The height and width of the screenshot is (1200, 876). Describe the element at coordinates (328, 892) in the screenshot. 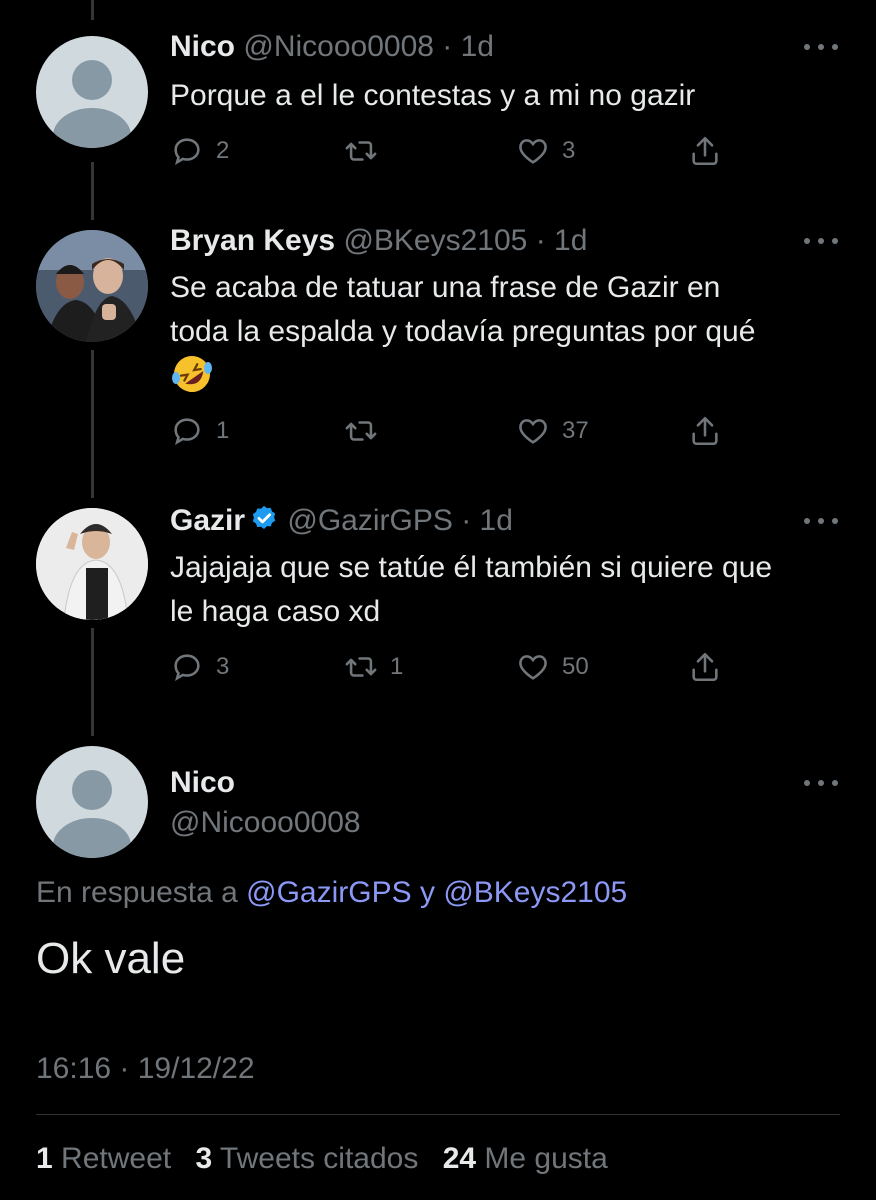

I see `mention-link: @GazirGPS` at that location.